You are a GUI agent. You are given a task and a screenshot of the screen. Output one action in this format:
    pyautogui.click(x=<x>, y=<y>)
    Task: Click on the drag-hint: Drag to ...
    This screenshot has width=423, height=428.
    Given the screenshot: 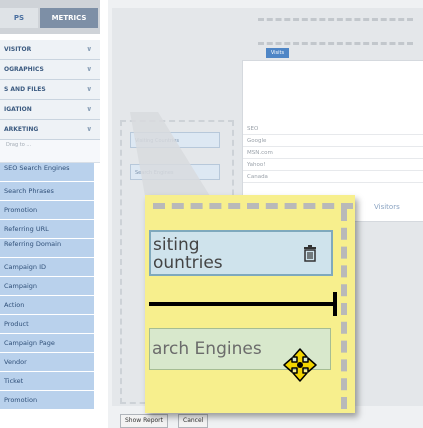 What is the action you would take?
    pyautogui.click(x=50, y=151)
    